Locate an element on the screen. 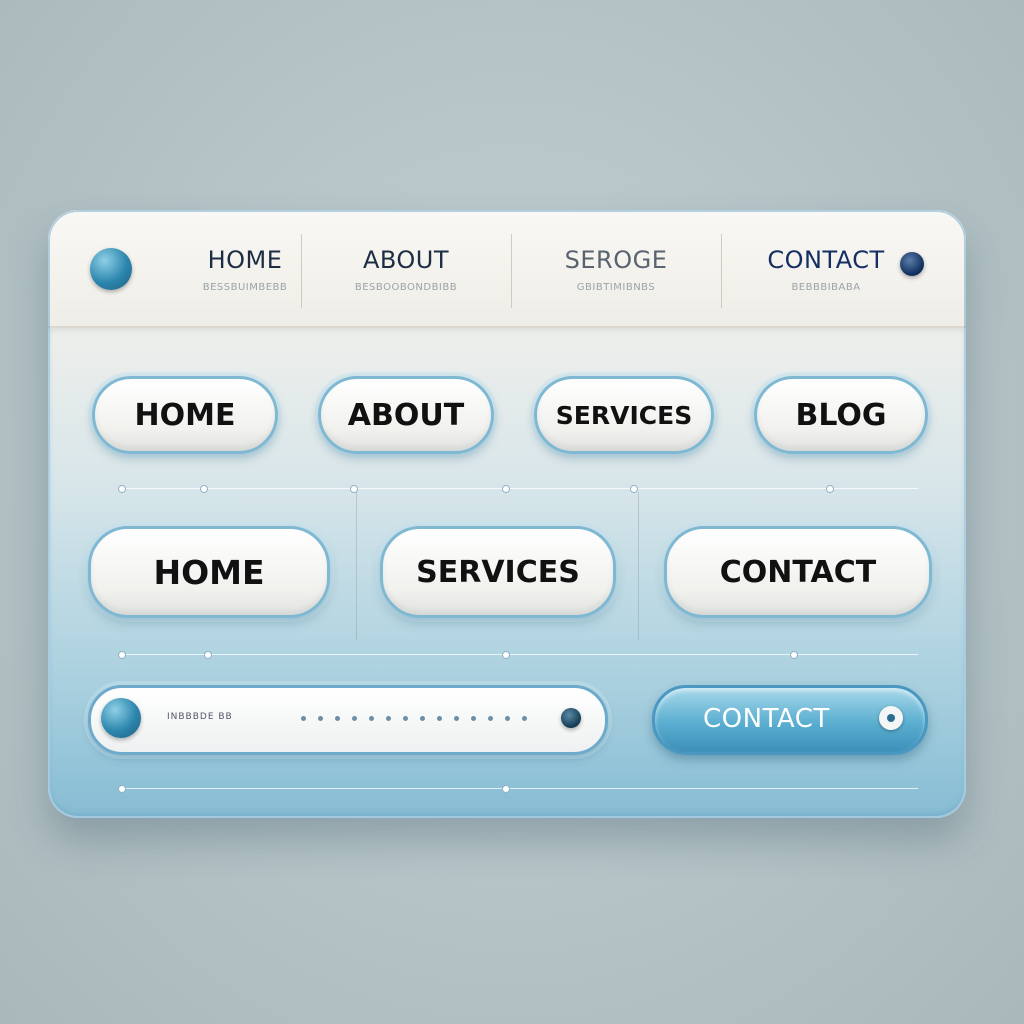 The height and width of the screenshot is (1024, 1024). topnav-item-sublabel: BESBOOBONDBIBB is located at coordinates (406, 287).